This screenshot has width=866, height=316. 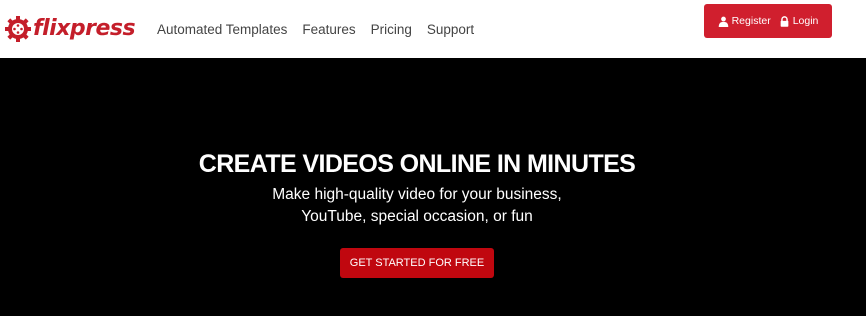 What do you see at coordinates (84, 28) in the screenshot?
I see `brand-name: flixpress` at bounding box center [84, 28].